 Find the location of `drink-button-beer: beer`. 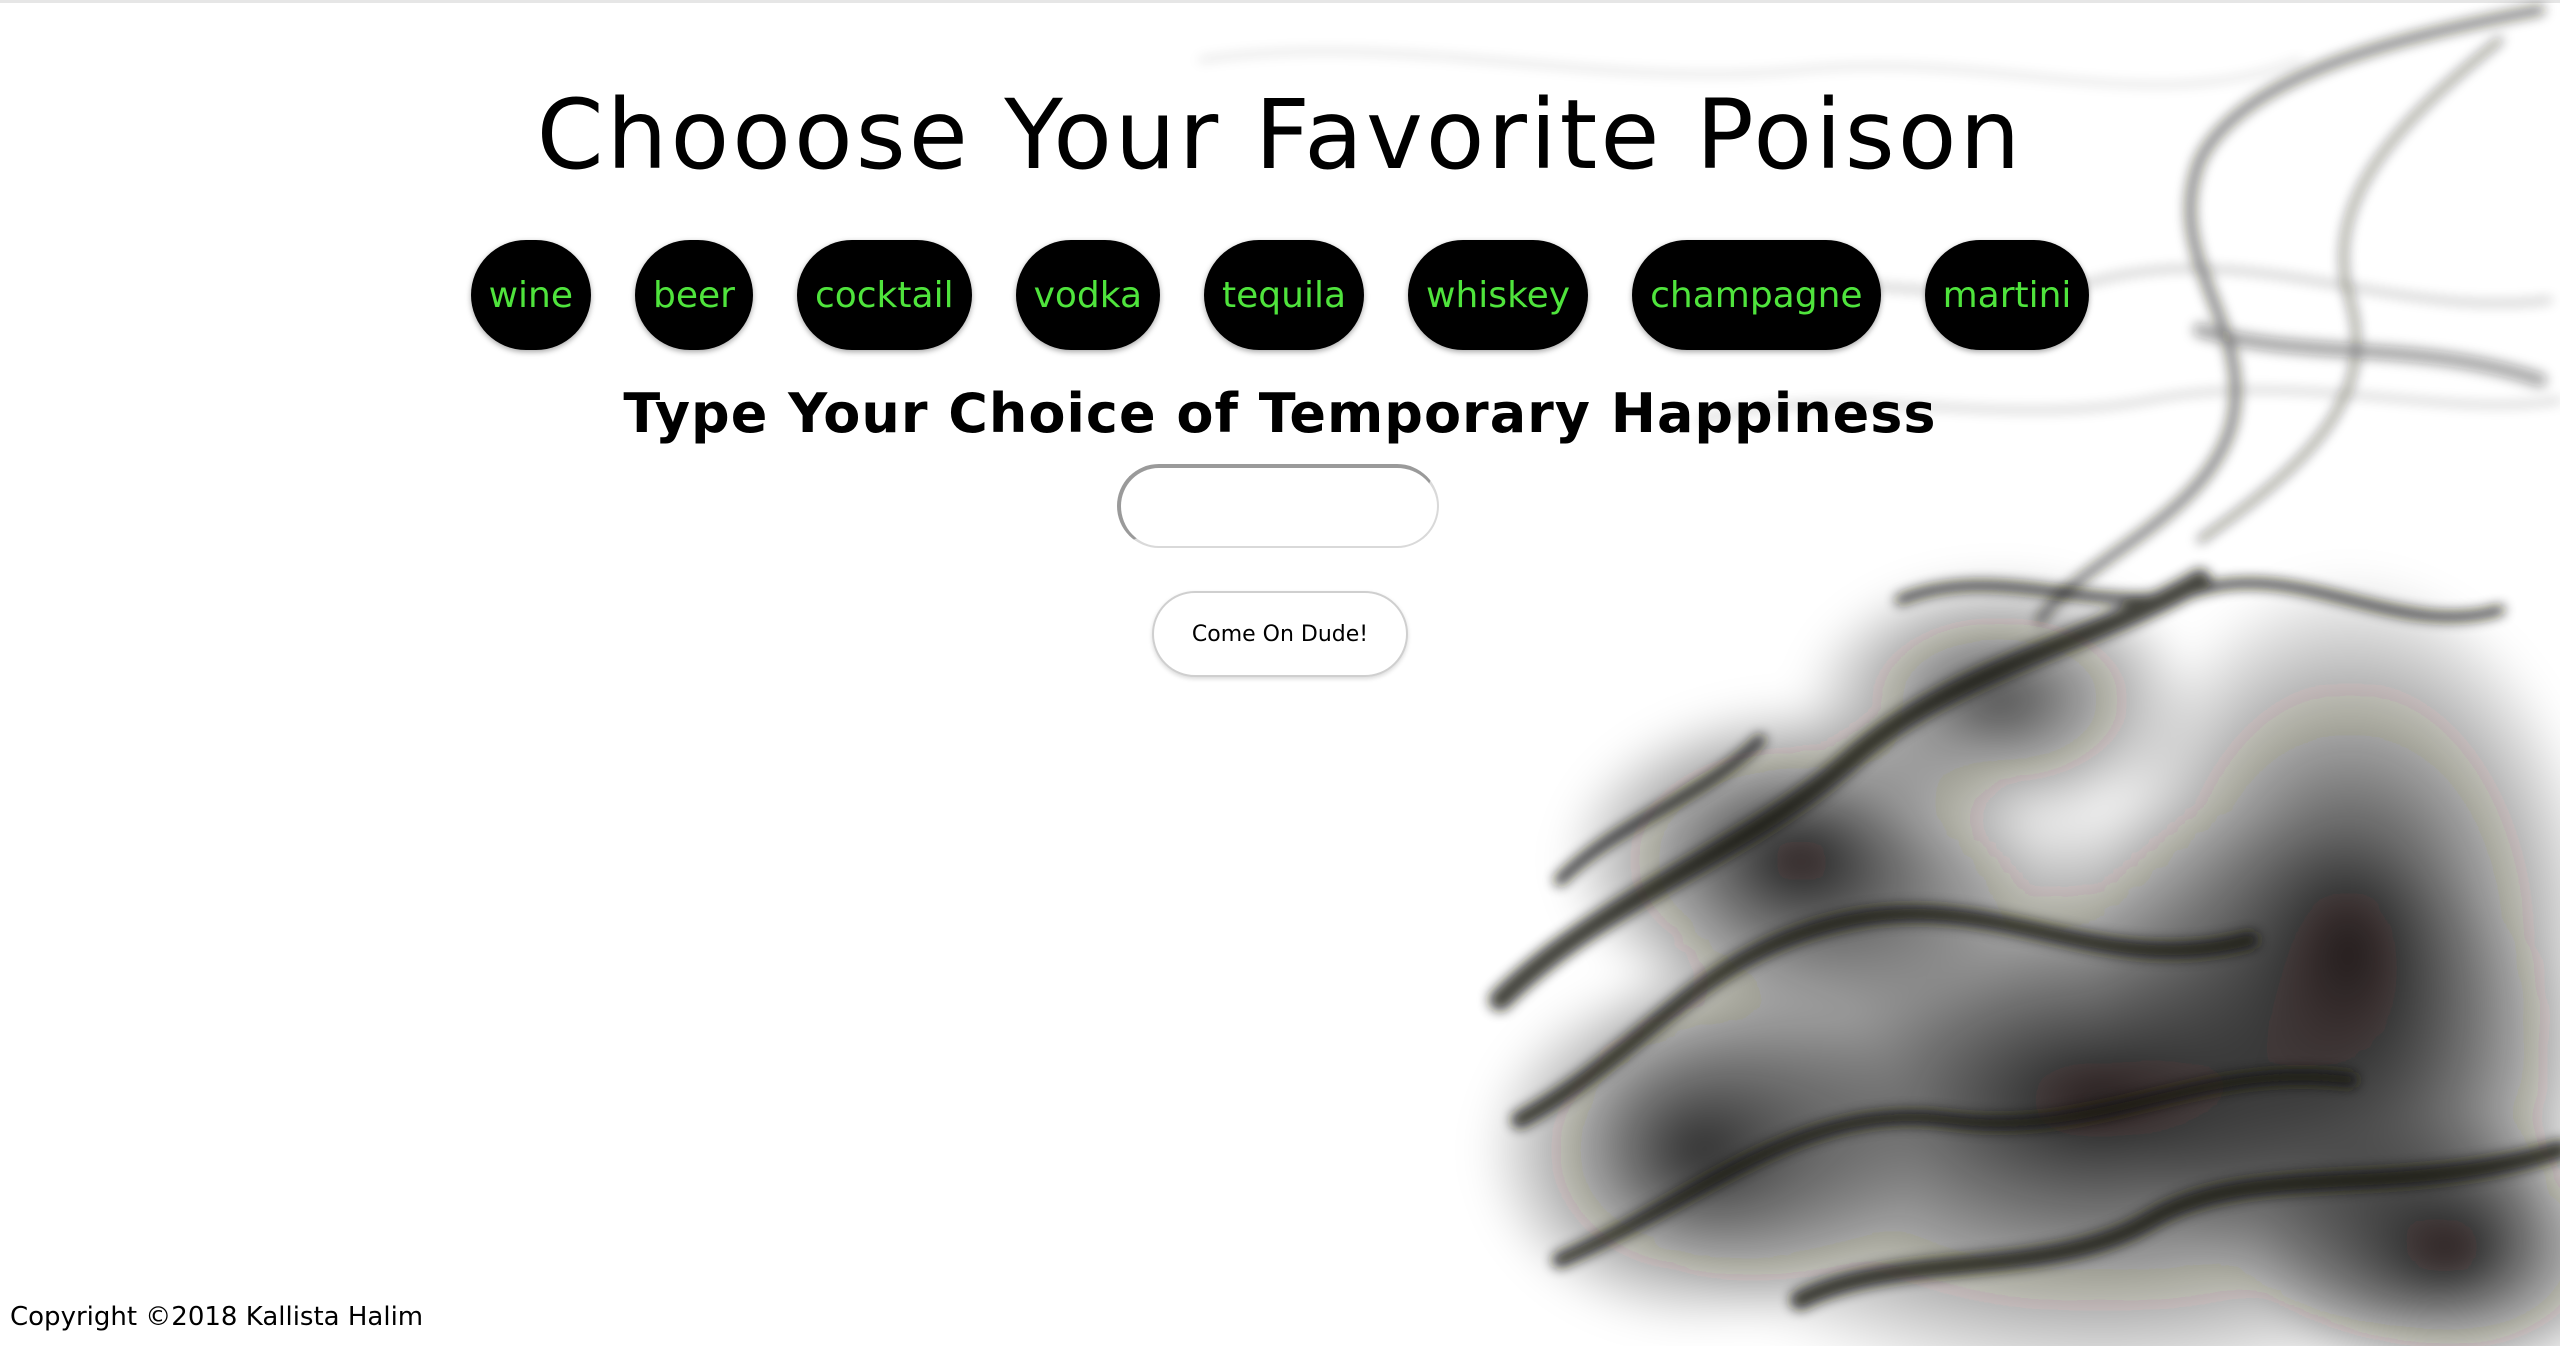

drink-button-beer: beer is located at coordinates (693, 295).